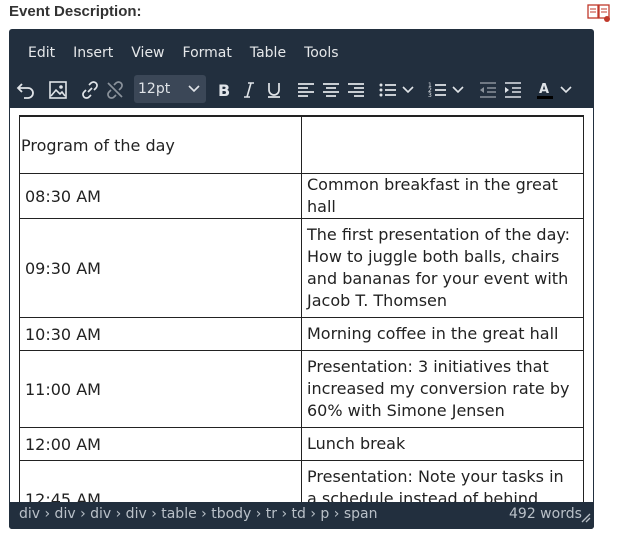 The width and height of the screenshot is (618, 535). I want to click on indent-button, so click(513, 90).